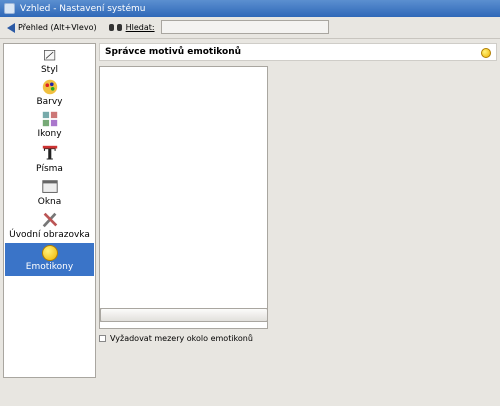 The width and height of the screenshot is (500, 406). What do you see at coordinates (49, 55) in the screenshot?
I see `style-icon` at bounding box center [49, 55].